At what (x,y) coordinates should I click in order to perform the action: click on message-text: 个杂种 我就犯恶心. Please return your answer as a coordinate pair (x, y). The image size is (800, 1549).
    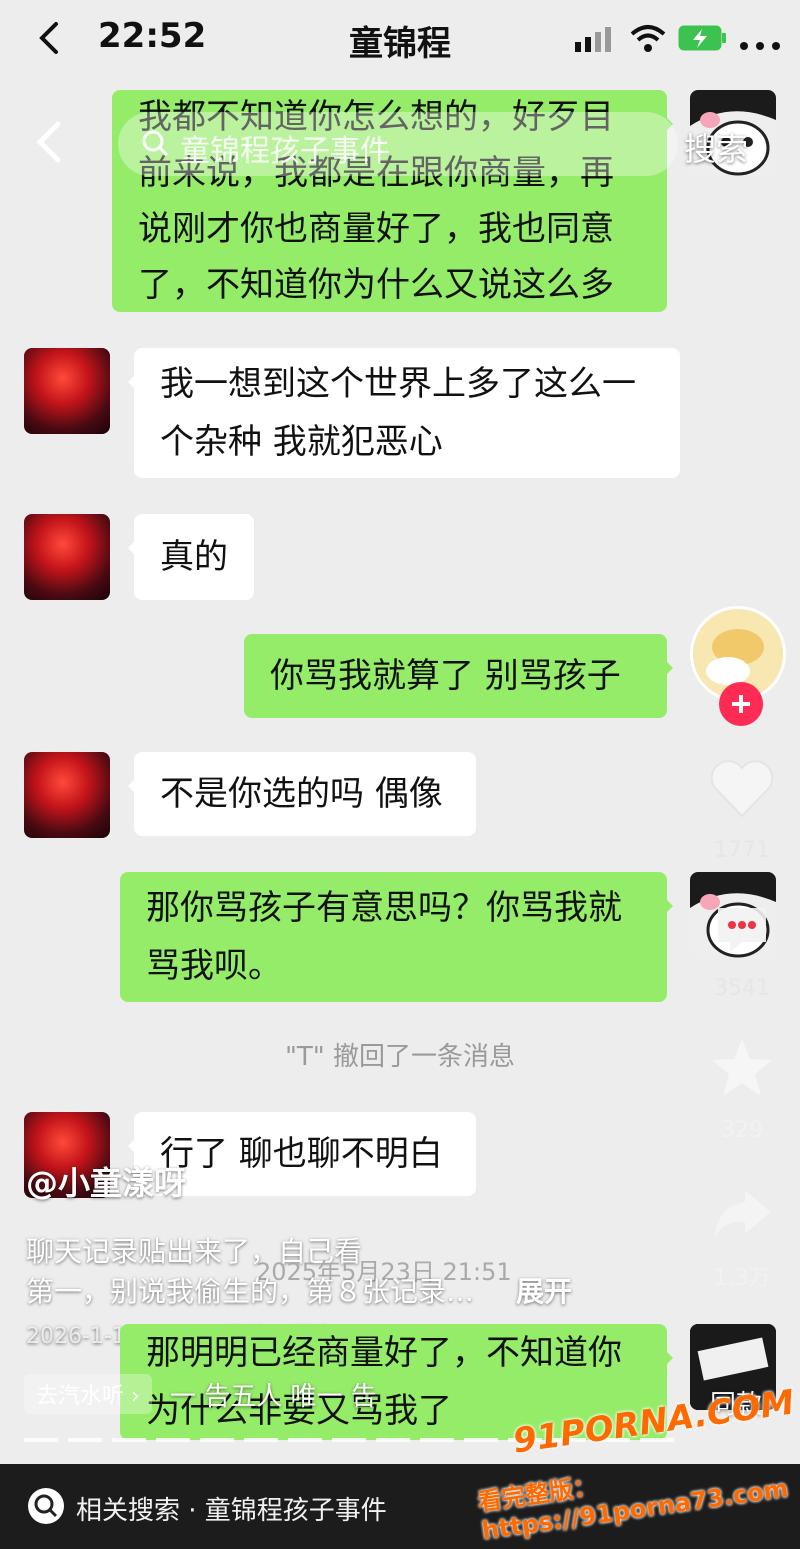
    Looking at the image, I should click on (301, 442).